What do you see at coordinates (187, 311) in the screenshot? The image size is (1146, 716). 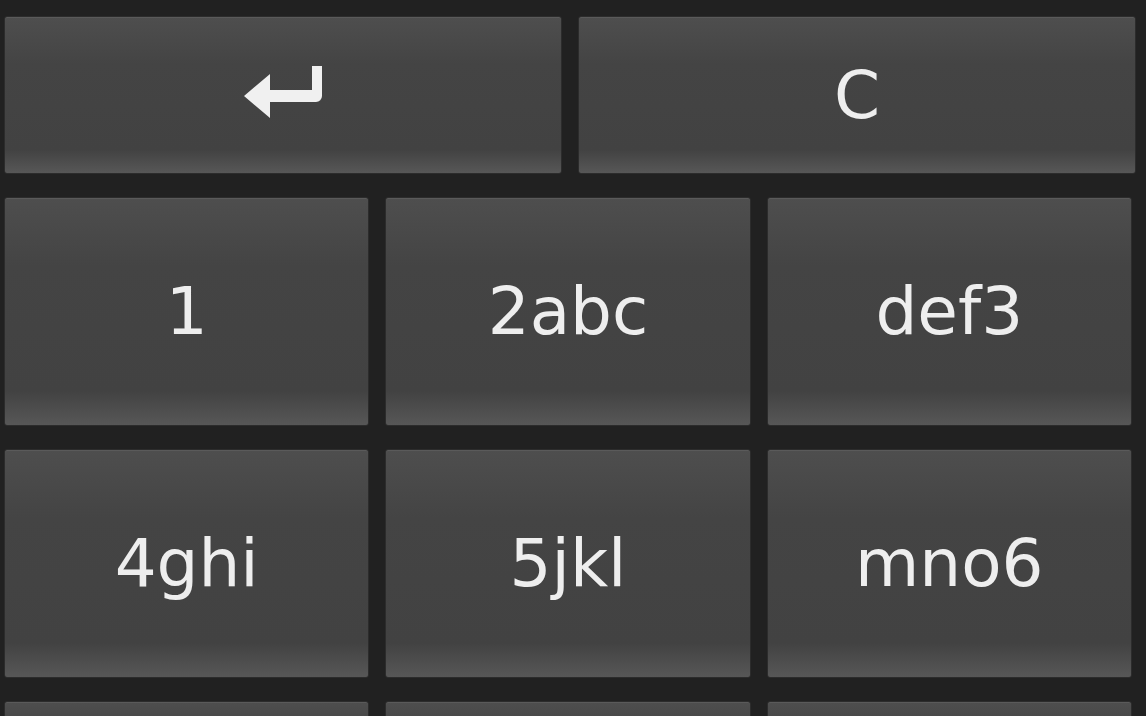 I see `keypad-key: 1` at bounding box center [187, 311].